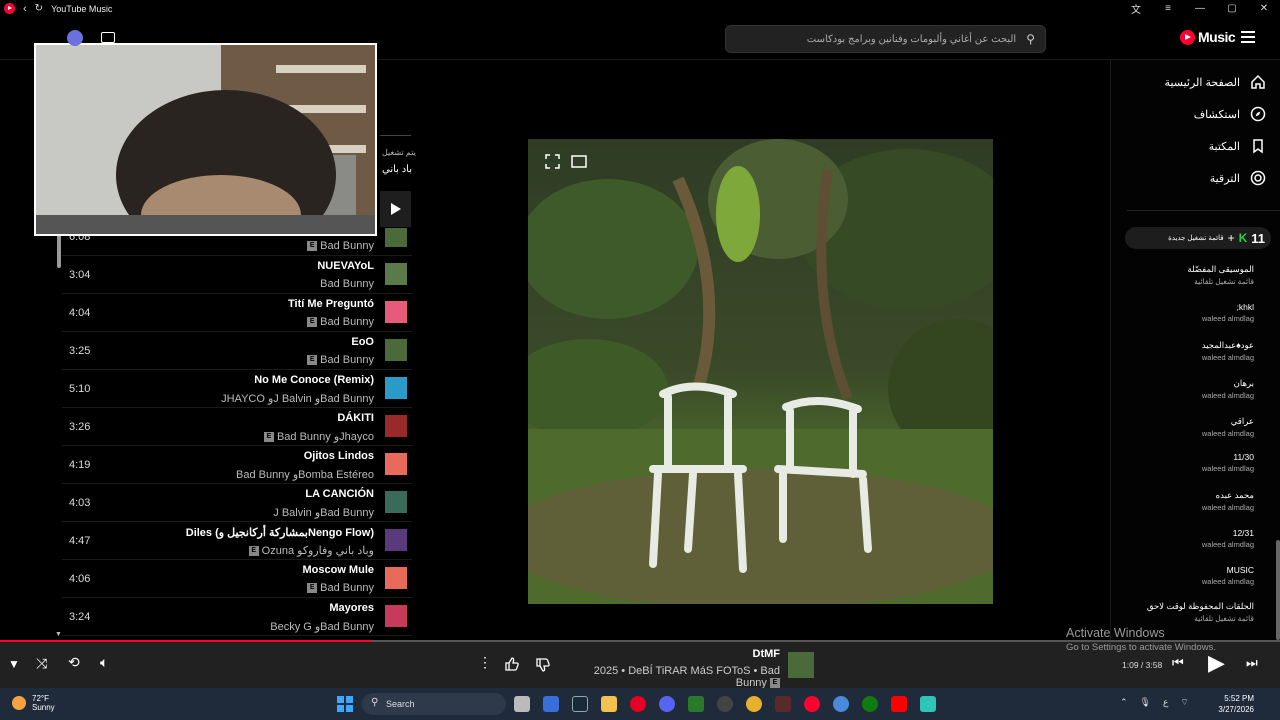 Image resolution: width=1280 pixels, height=720 pixels. I want to click on sidebar-playlist-item: MUSIC waleed almdlag, so click(1228, 575).